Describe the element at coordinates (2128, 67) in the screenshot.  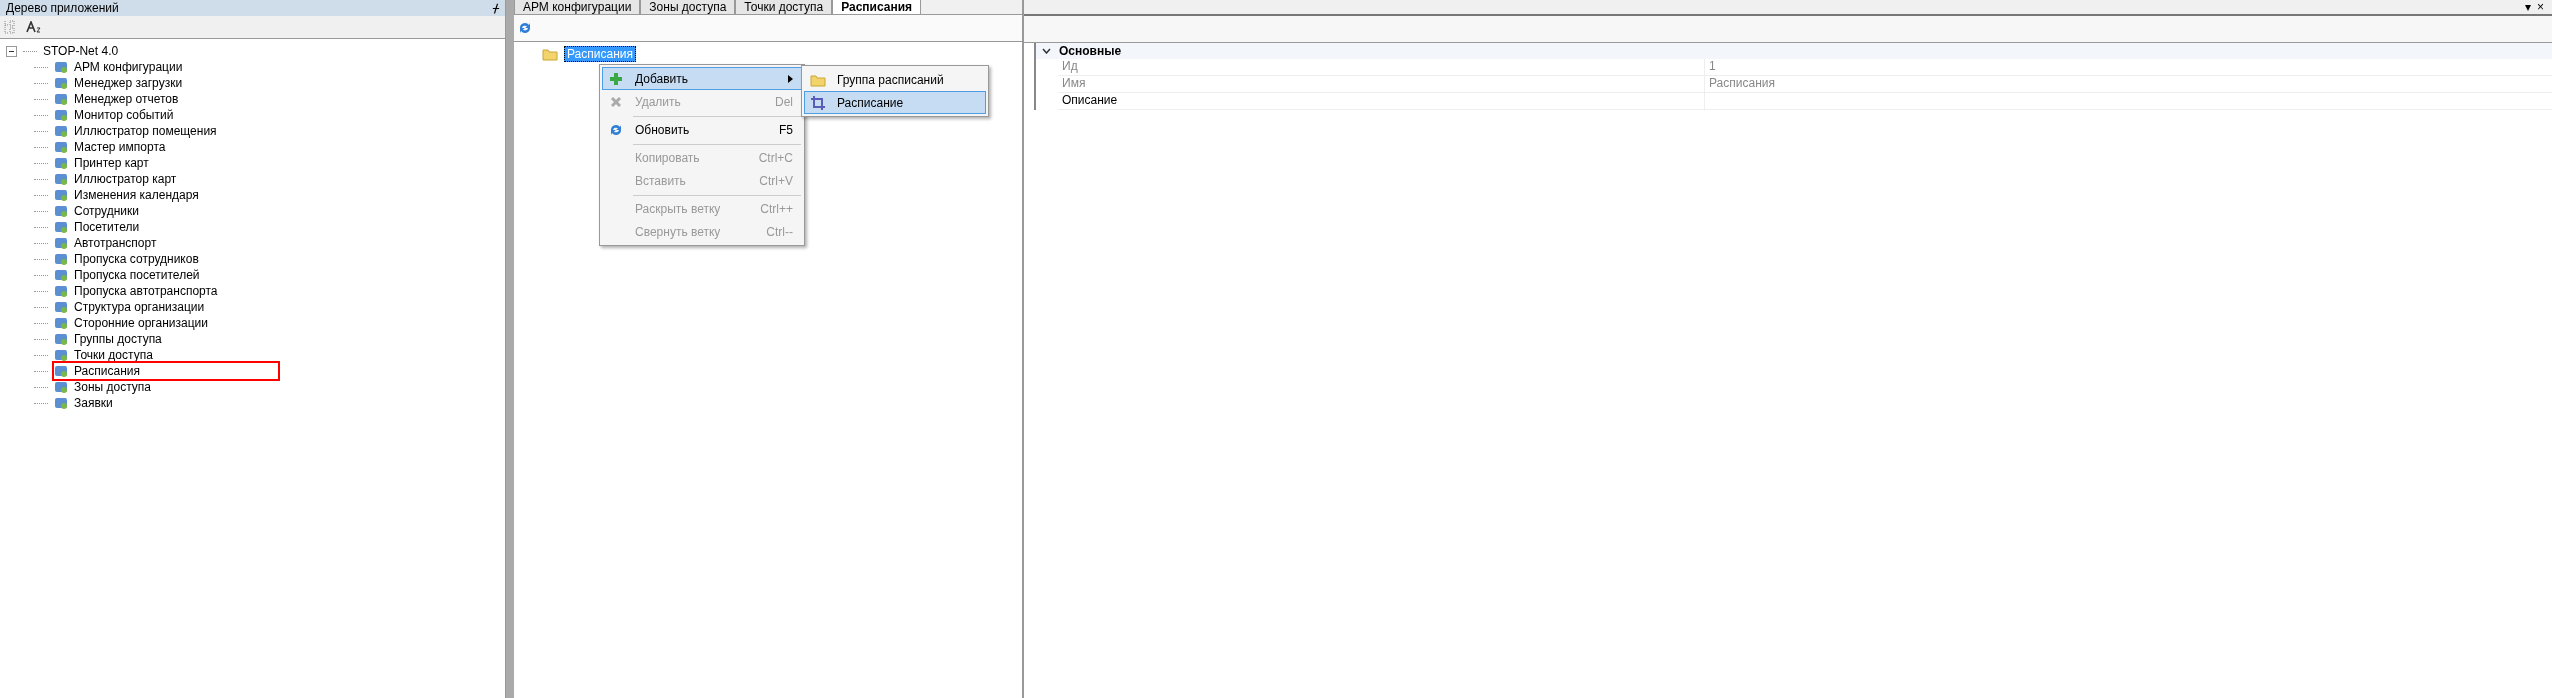
I see `property-value: 1` at that location.